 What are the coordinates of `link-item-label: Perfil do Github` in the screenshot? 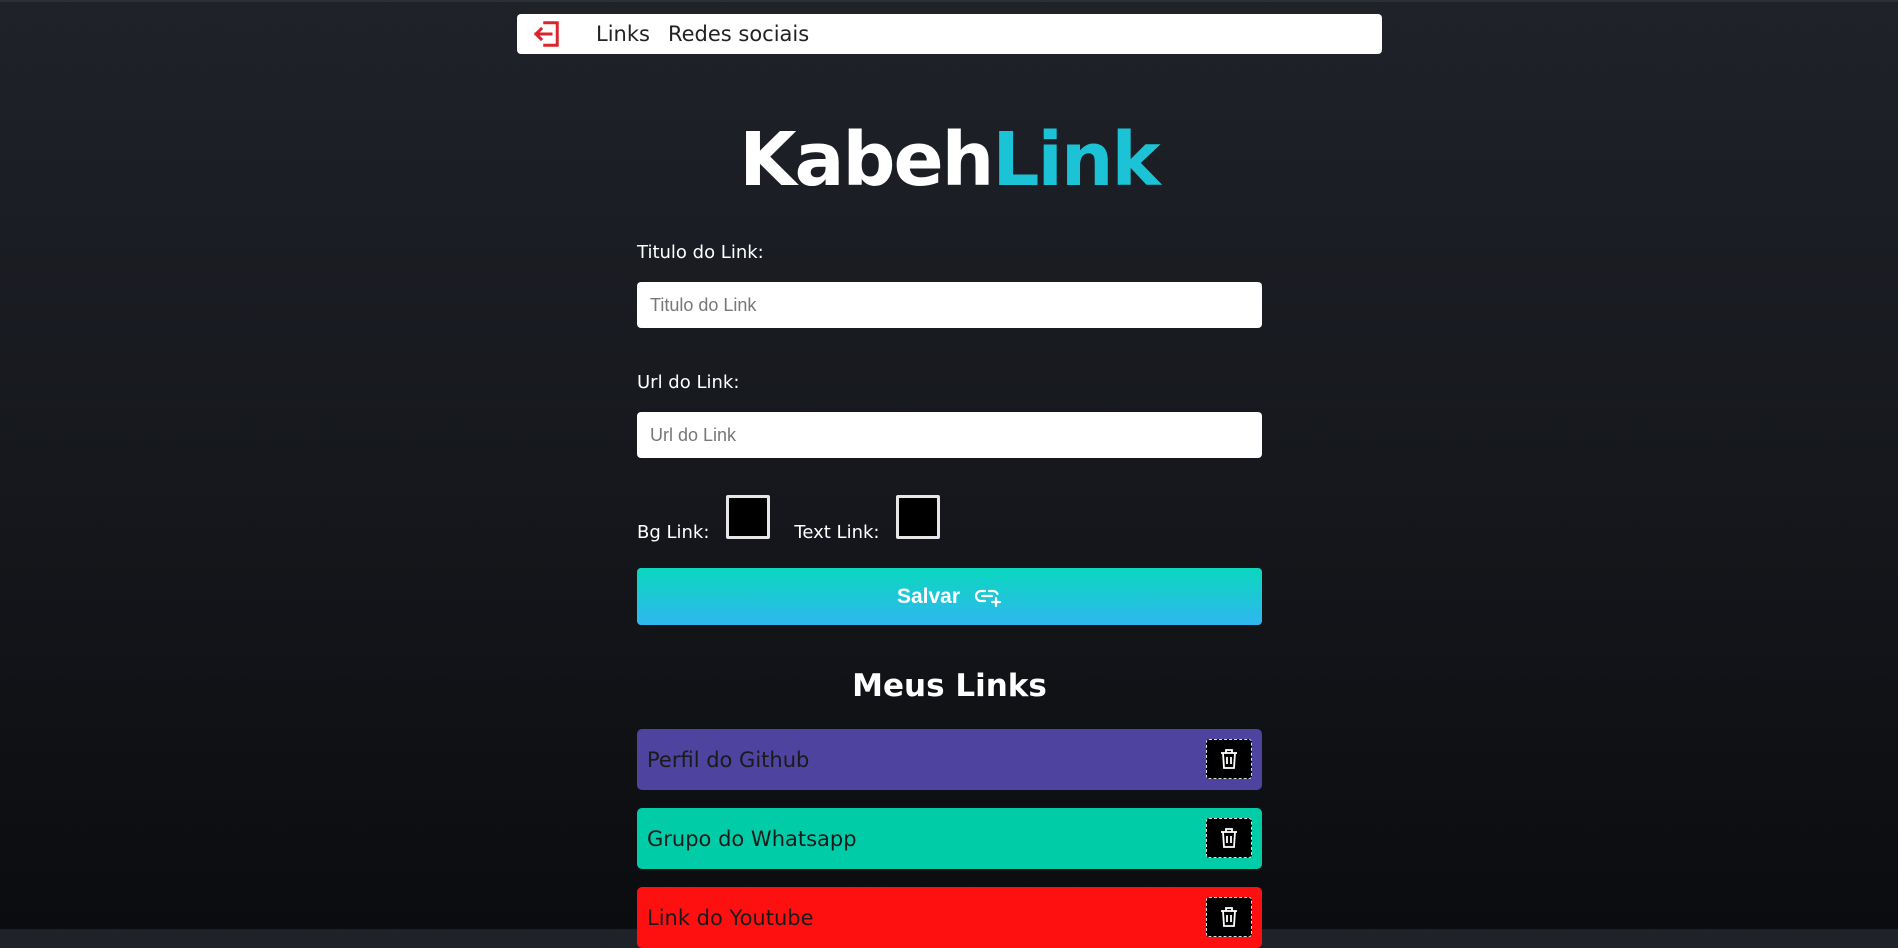 It's located at (728, 759).